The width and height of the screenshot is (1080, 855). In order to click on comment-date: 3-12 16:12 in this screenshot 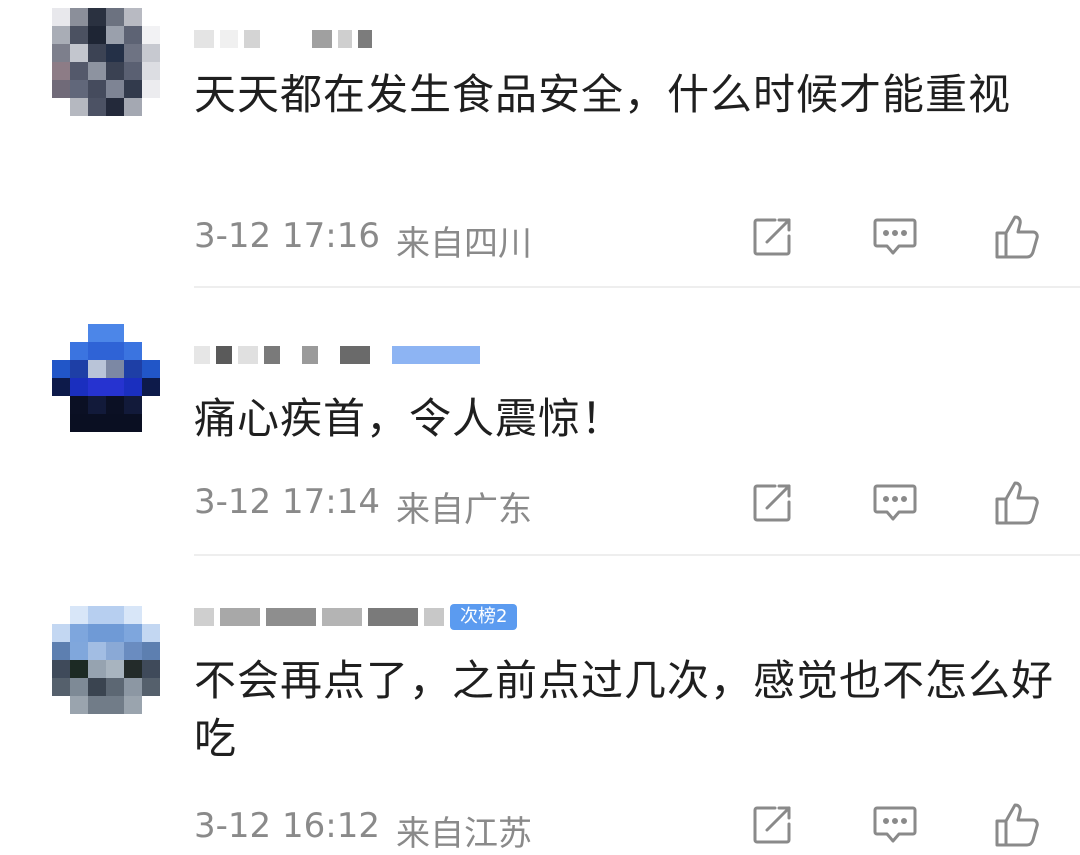, I will do `click(287, 826)`.